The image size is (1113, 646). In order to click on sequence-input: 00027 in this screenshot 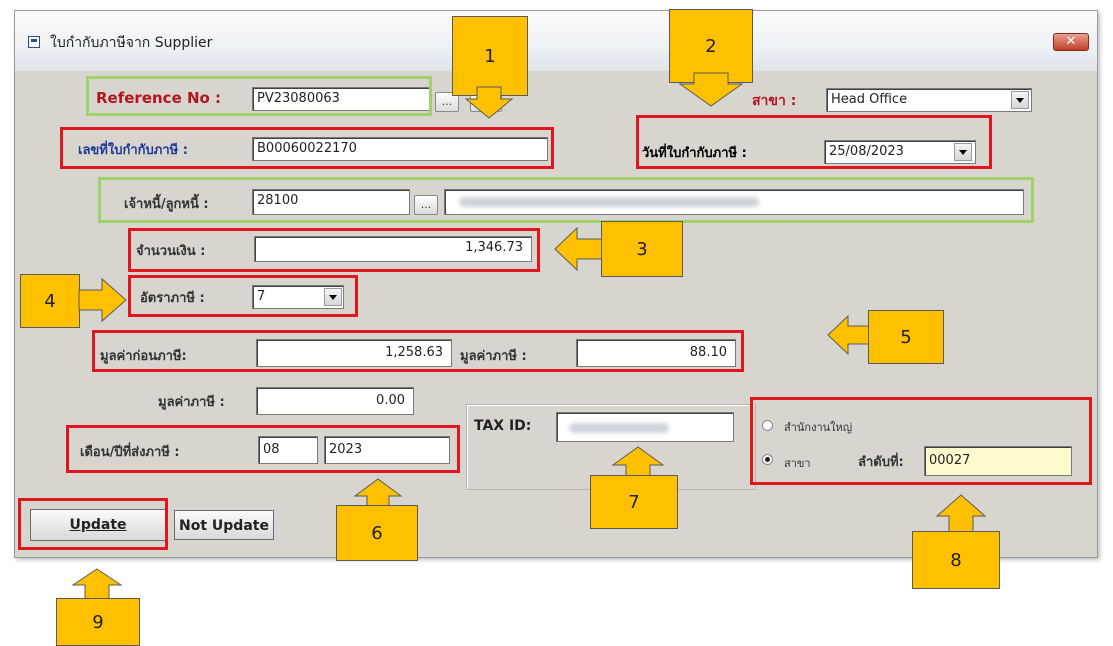, I will do `click(998, 461)`.